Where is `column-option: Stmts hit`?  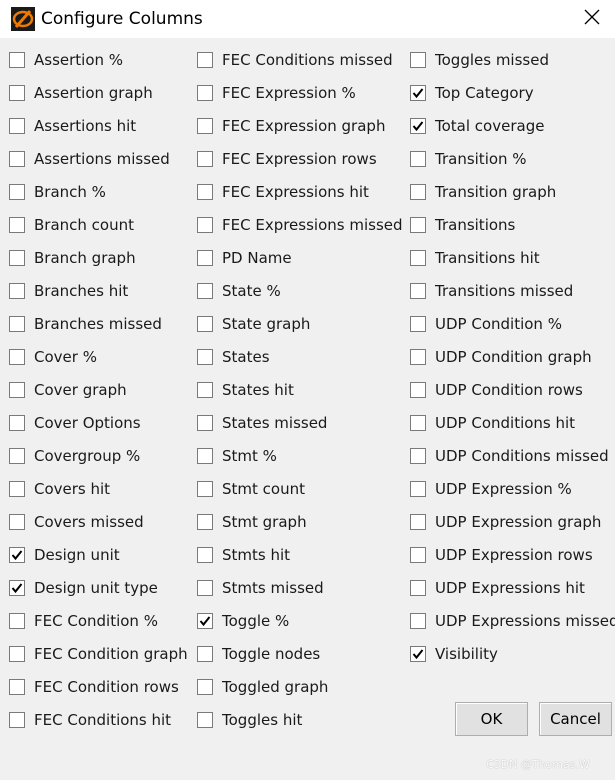 column-option: Stmts hit is located at coordinates (243, 555).